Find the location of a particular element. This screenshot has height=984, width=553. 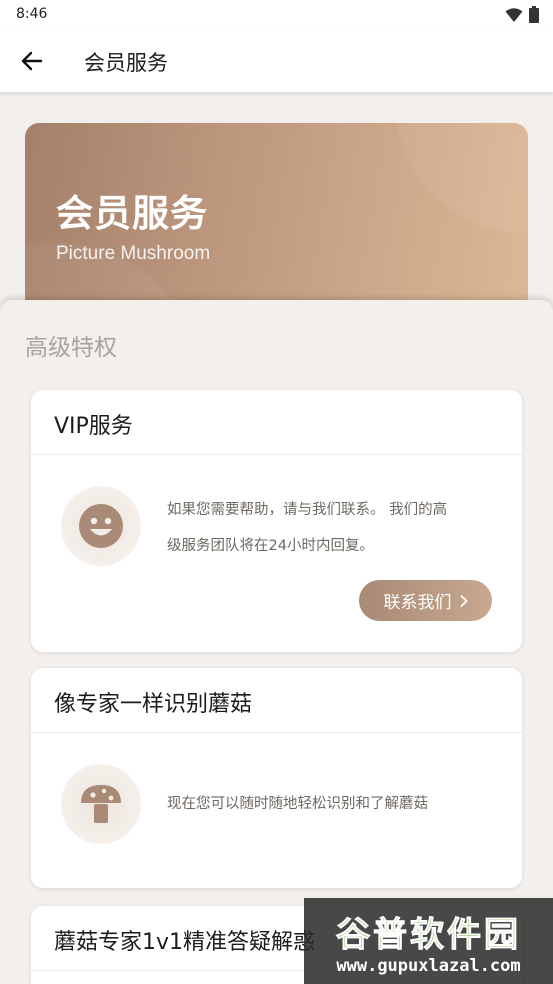

card-title: 蘑菇专家1v1精准答疑解惑 is located at coordinates (185, 942).